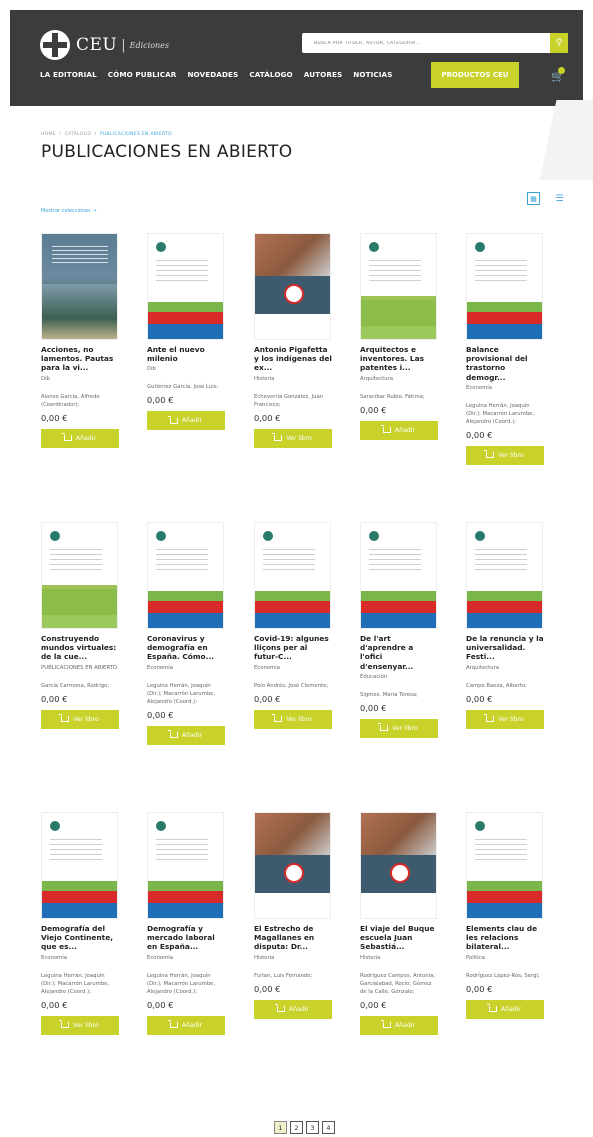  Describe the element at coordinates (75, 685) in the screenshot. I see `product-authors: García Carmona, Rodrigo;` at that location.